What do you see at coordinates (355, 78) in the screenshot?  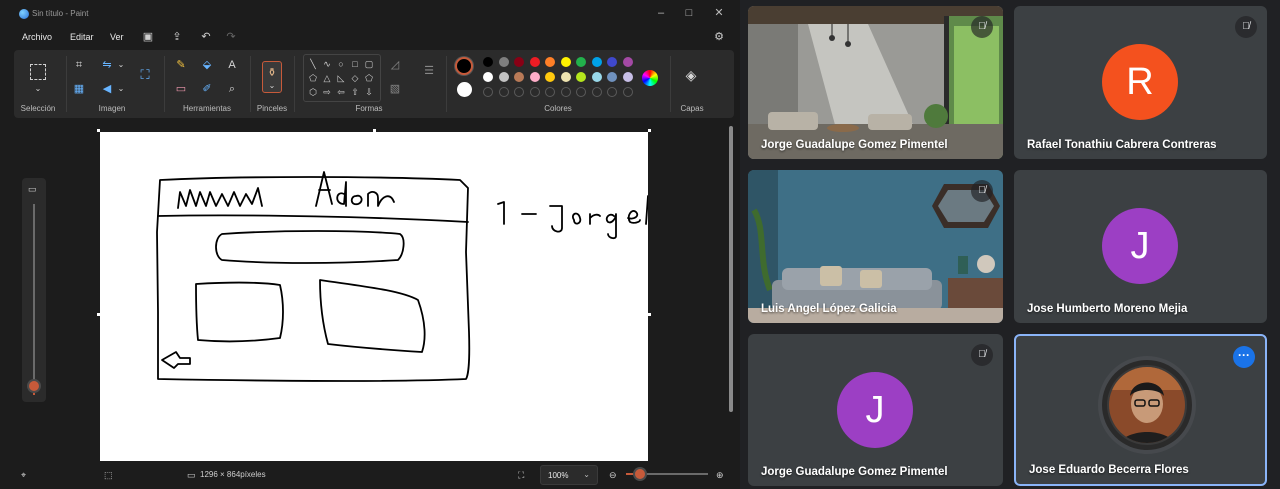 I see `diamond-shape-icon: ◇` at bounding box center [355, 78].